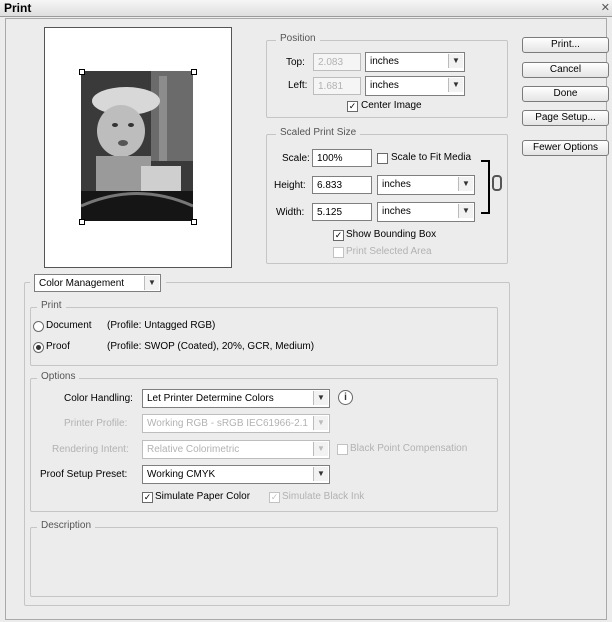 The width and height of the screenshot is (612, 622). What do you see at coordinates (391, 105) in the screenshot?
I see `center-image-label: Center Image` at bounding box center [391, 105].